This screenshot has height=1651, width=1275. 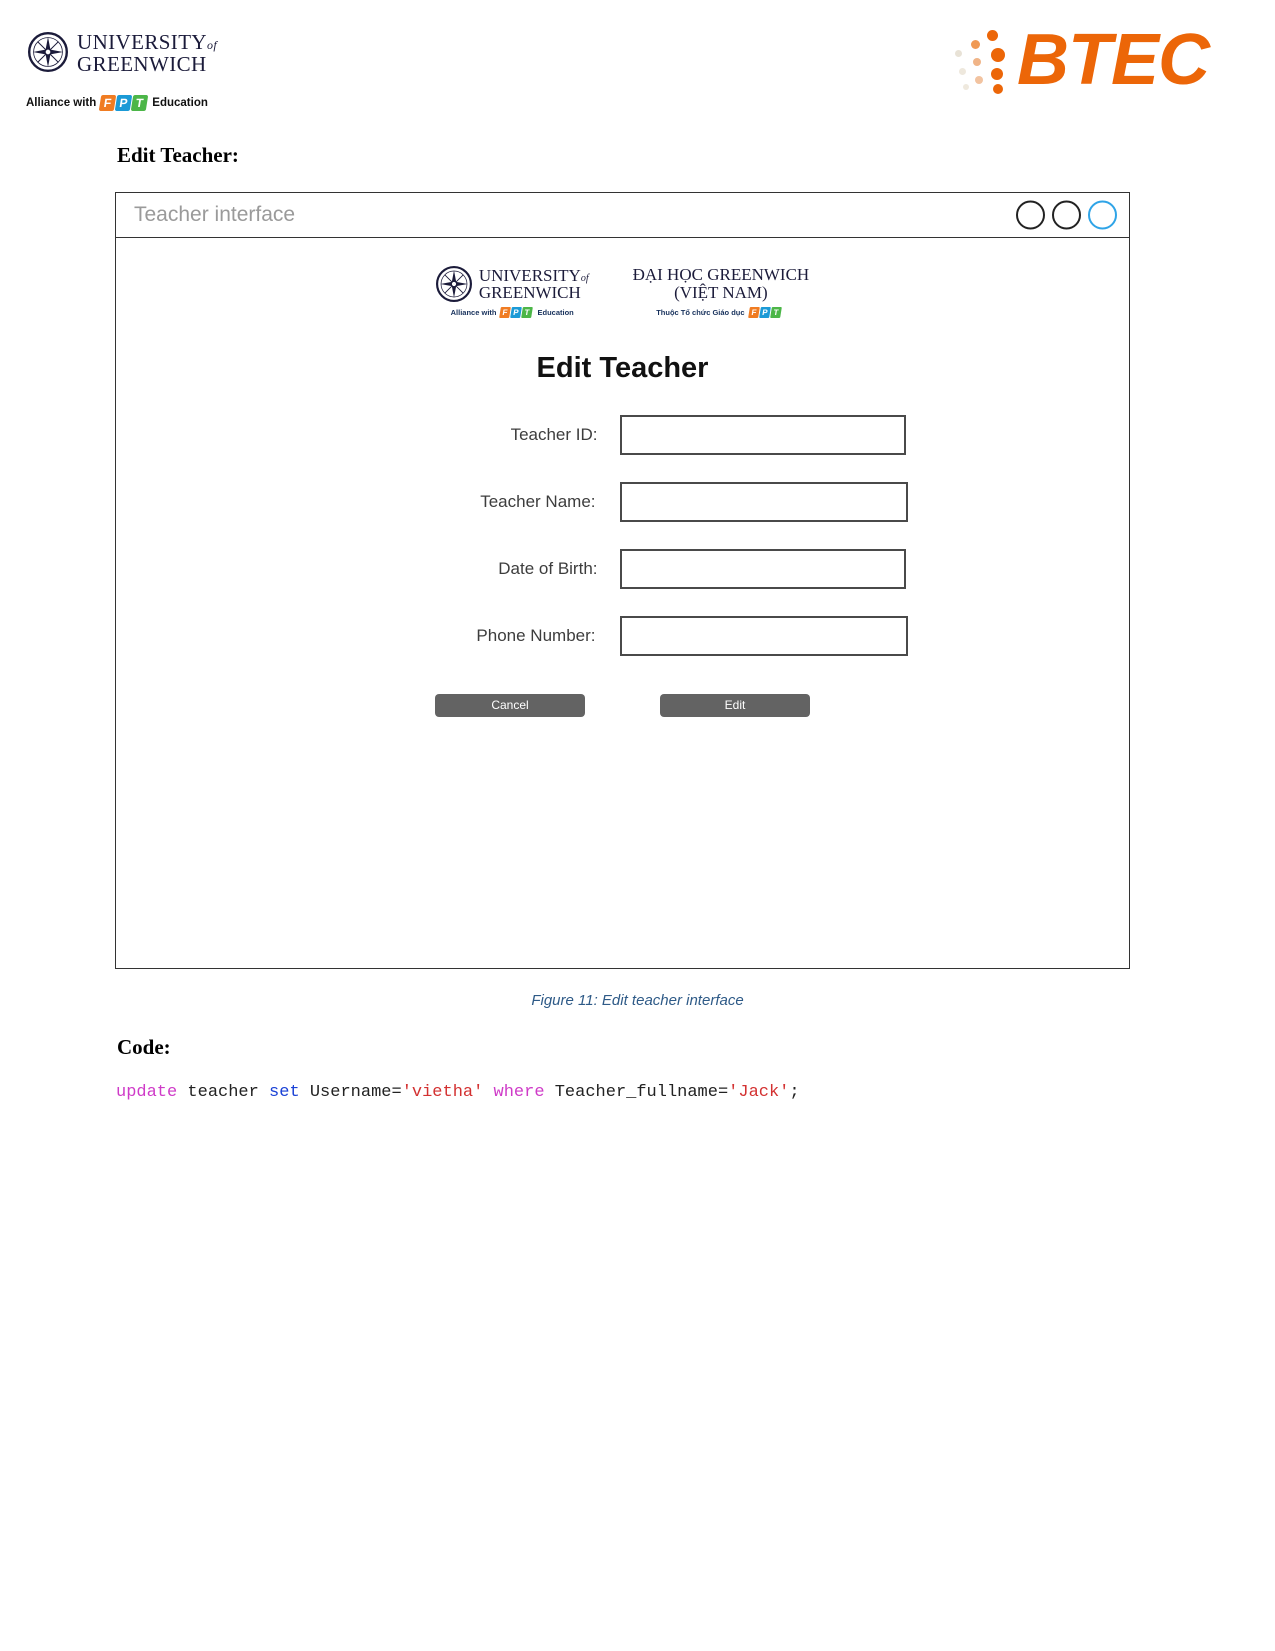 I want to click on code-section-heading: Code:, so click(x=144, y=1047).